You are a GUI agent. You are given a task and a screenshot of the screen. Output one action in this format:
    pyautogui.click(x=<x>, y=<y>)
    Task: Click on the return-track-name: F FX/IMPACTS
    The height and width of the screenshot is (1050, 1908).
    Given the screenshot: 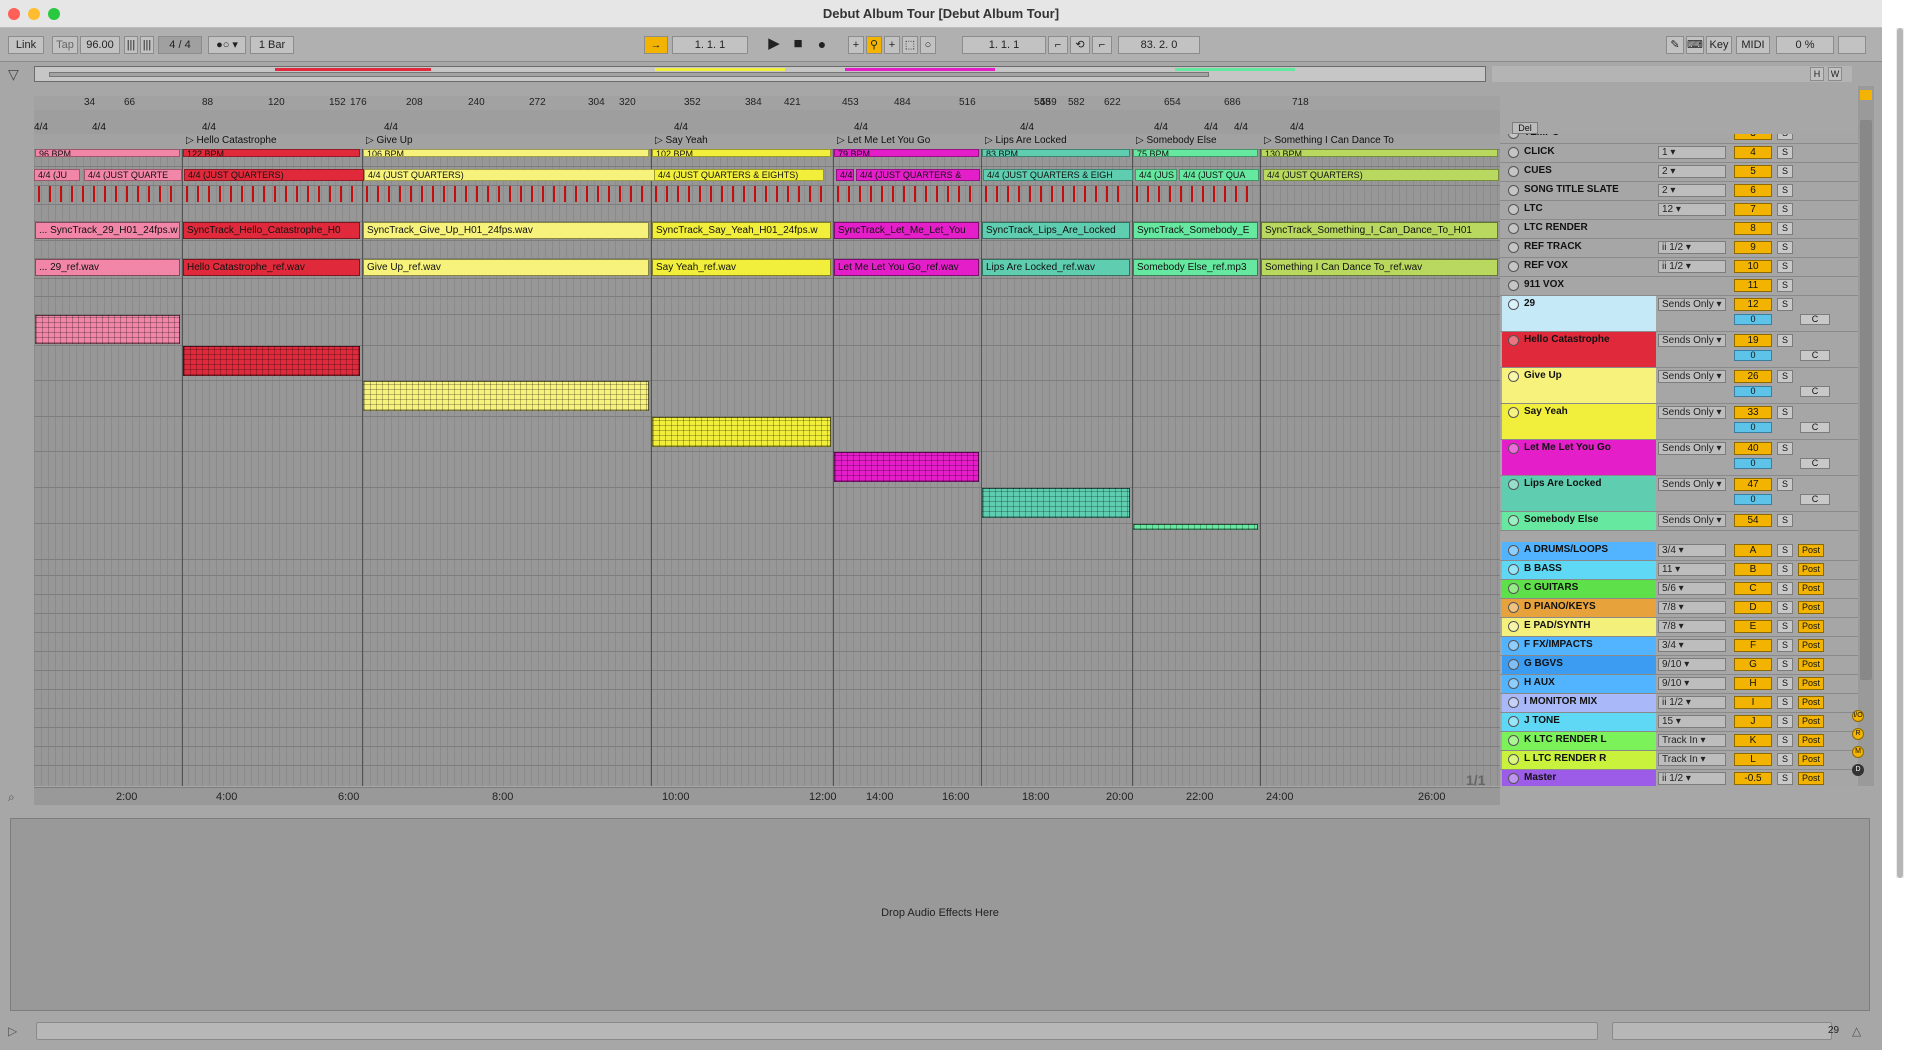 What is the action you would take?
    pyautogui.click(x=1579, y=646)
    